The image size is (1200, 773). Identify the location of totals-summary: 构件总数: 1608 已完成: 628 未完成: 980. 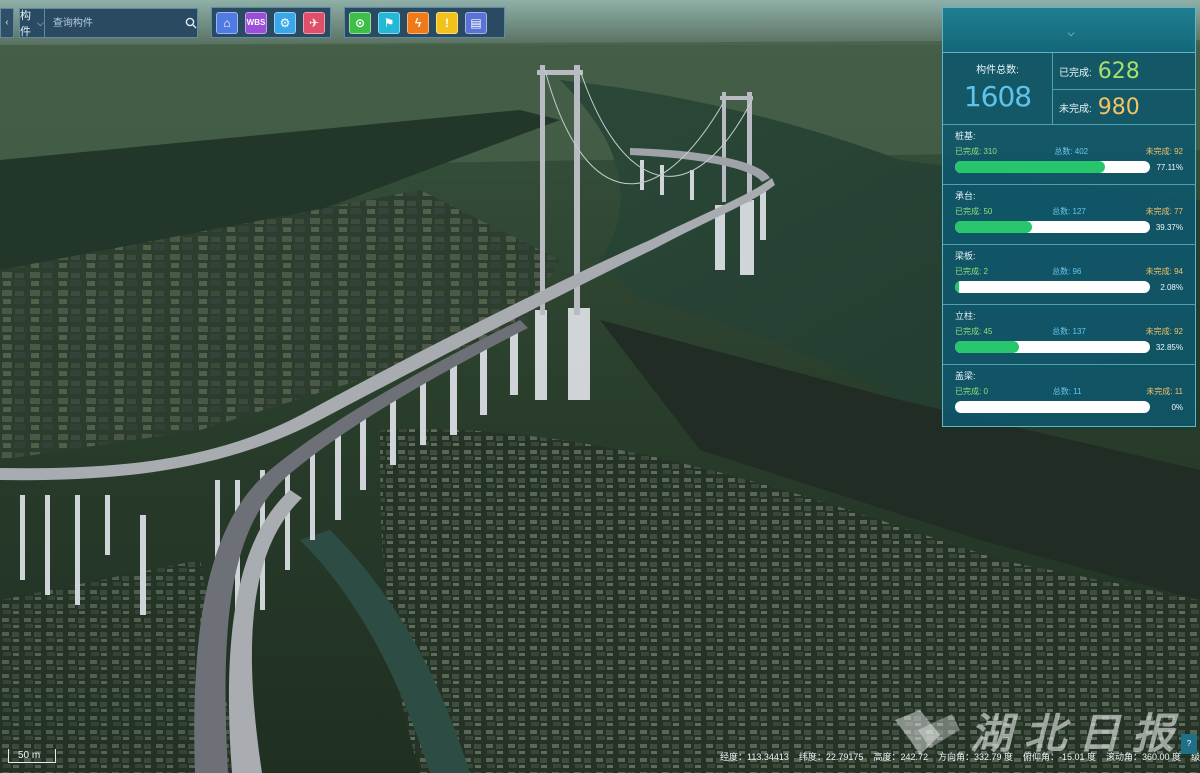
(1069, 89).